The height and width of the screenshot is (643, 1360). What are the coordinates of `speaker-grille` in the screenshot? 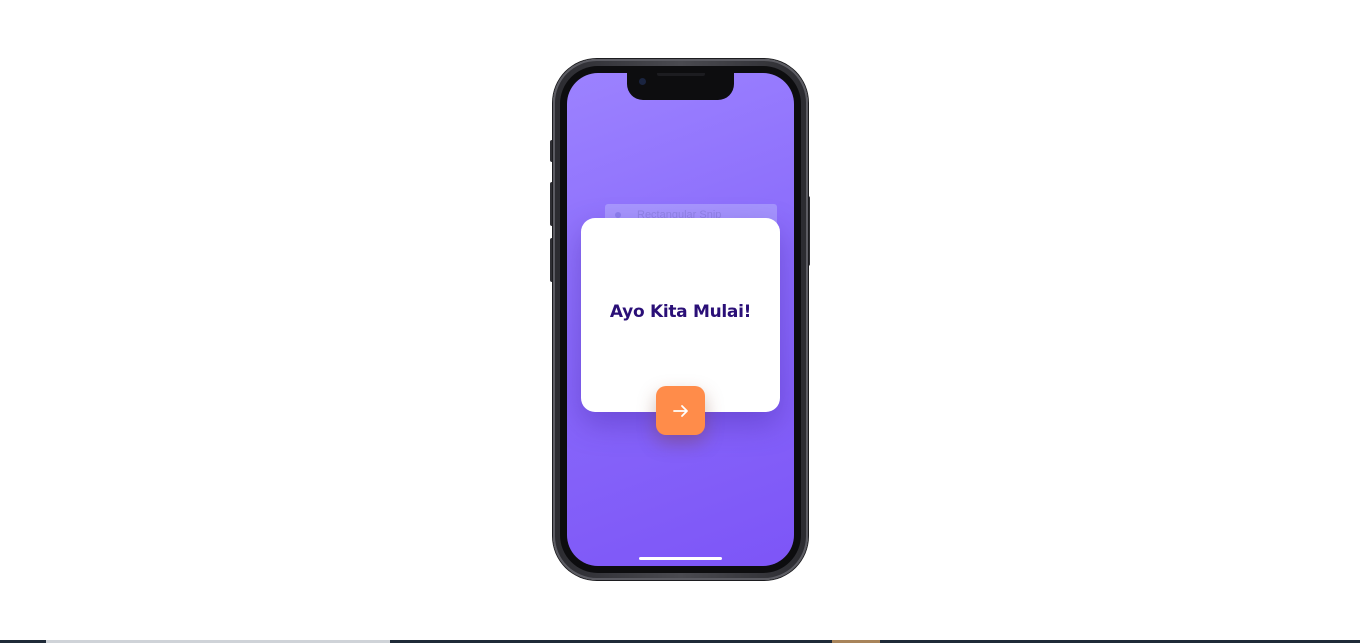 It's located at (681, 74).